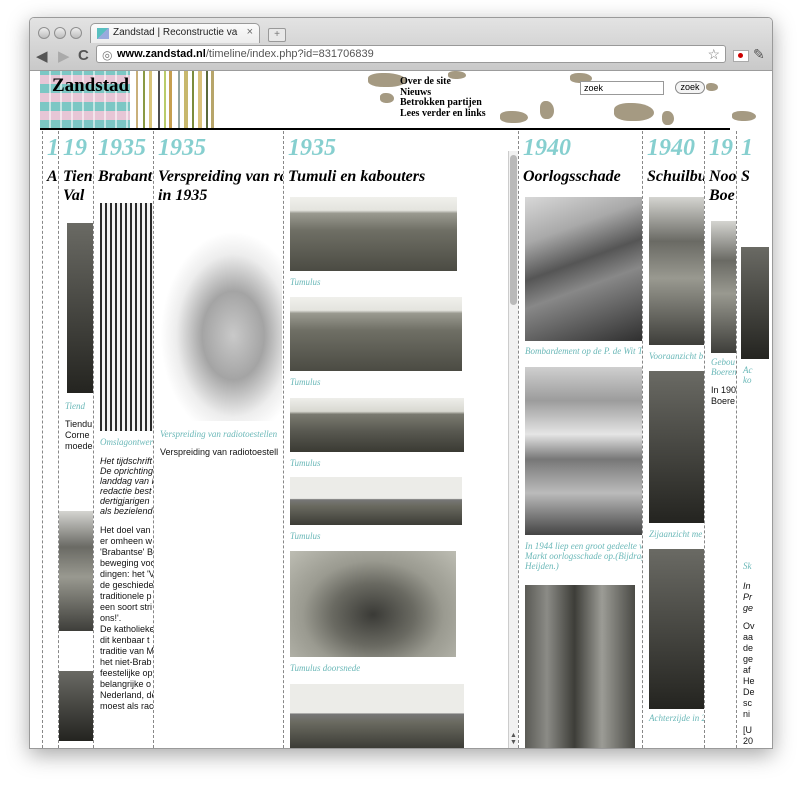 The height and width of the screenshot is (789, 800). I want to click on photo-caption: Sk, so click(747, 566).